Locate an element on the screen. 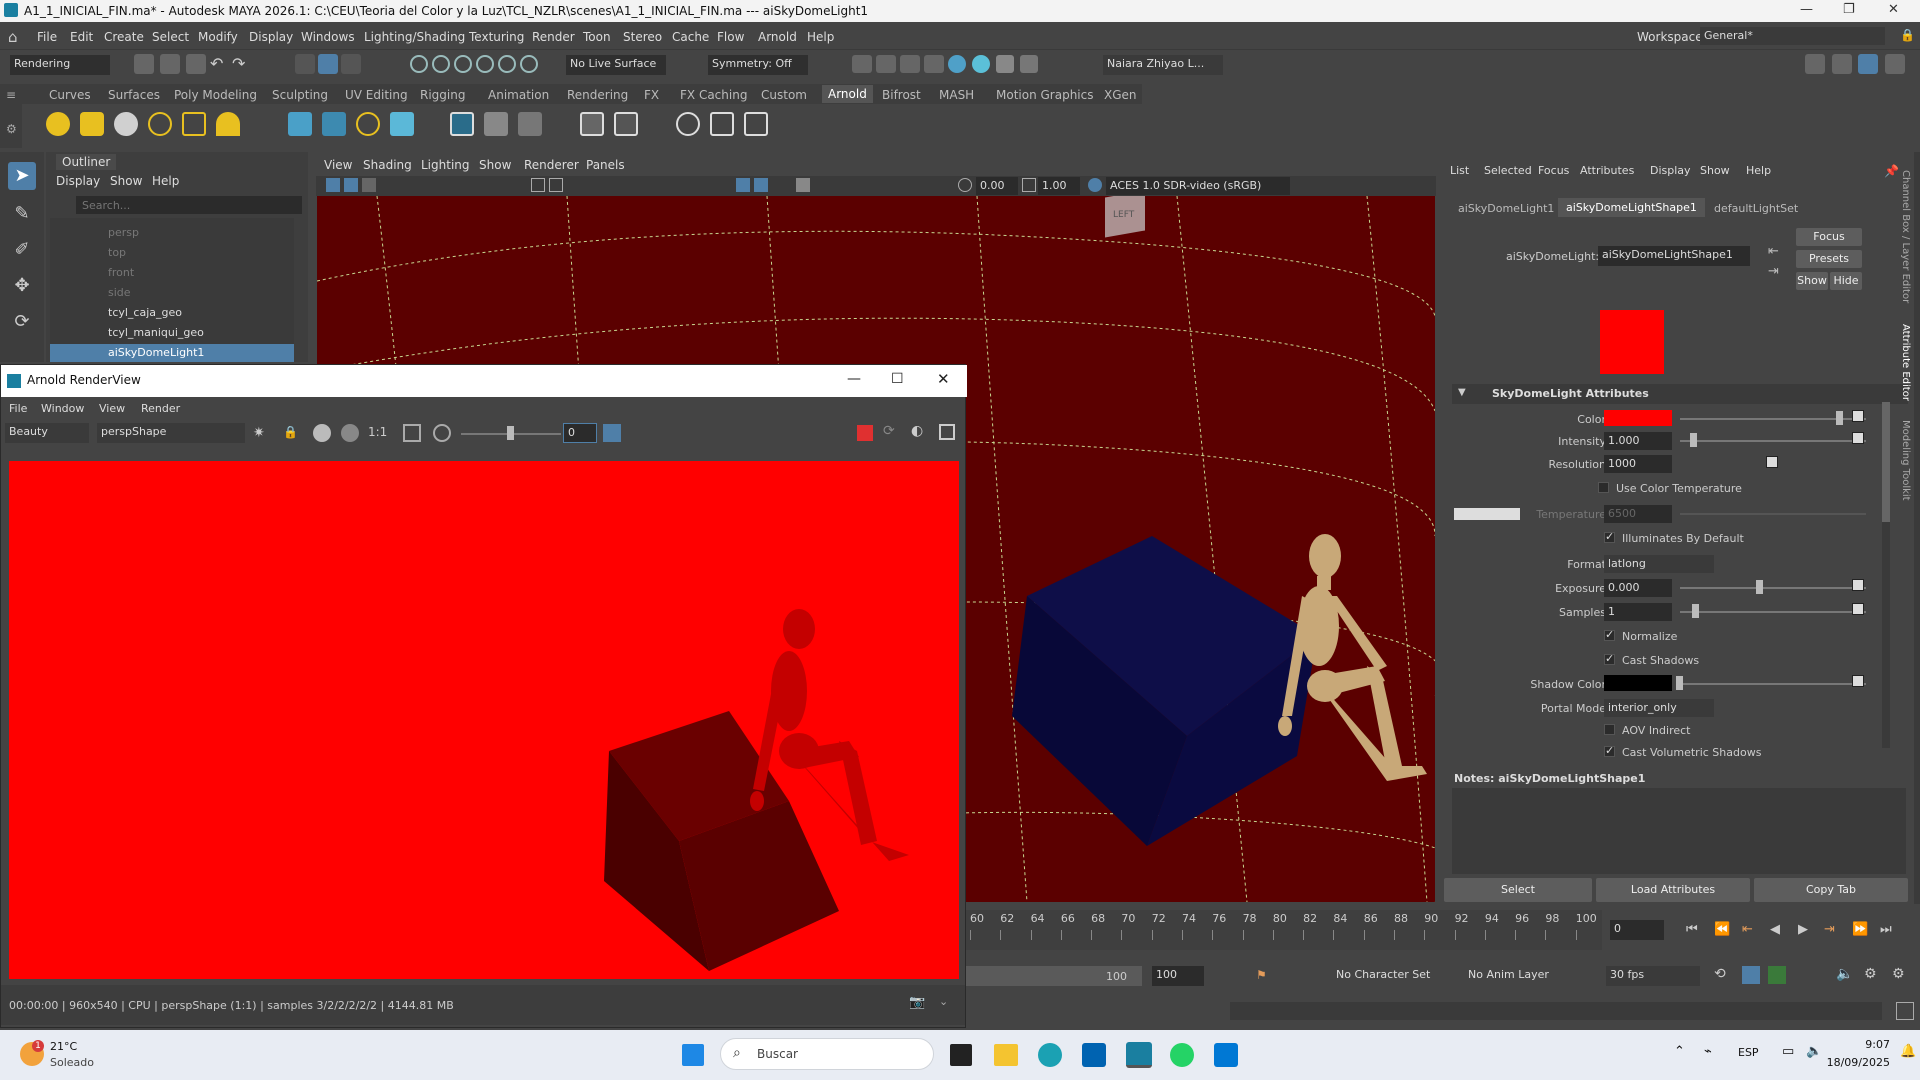 This screenshot has height=1080, width=1920. viewport-menu-view: View is located at coordinates (338, 165).